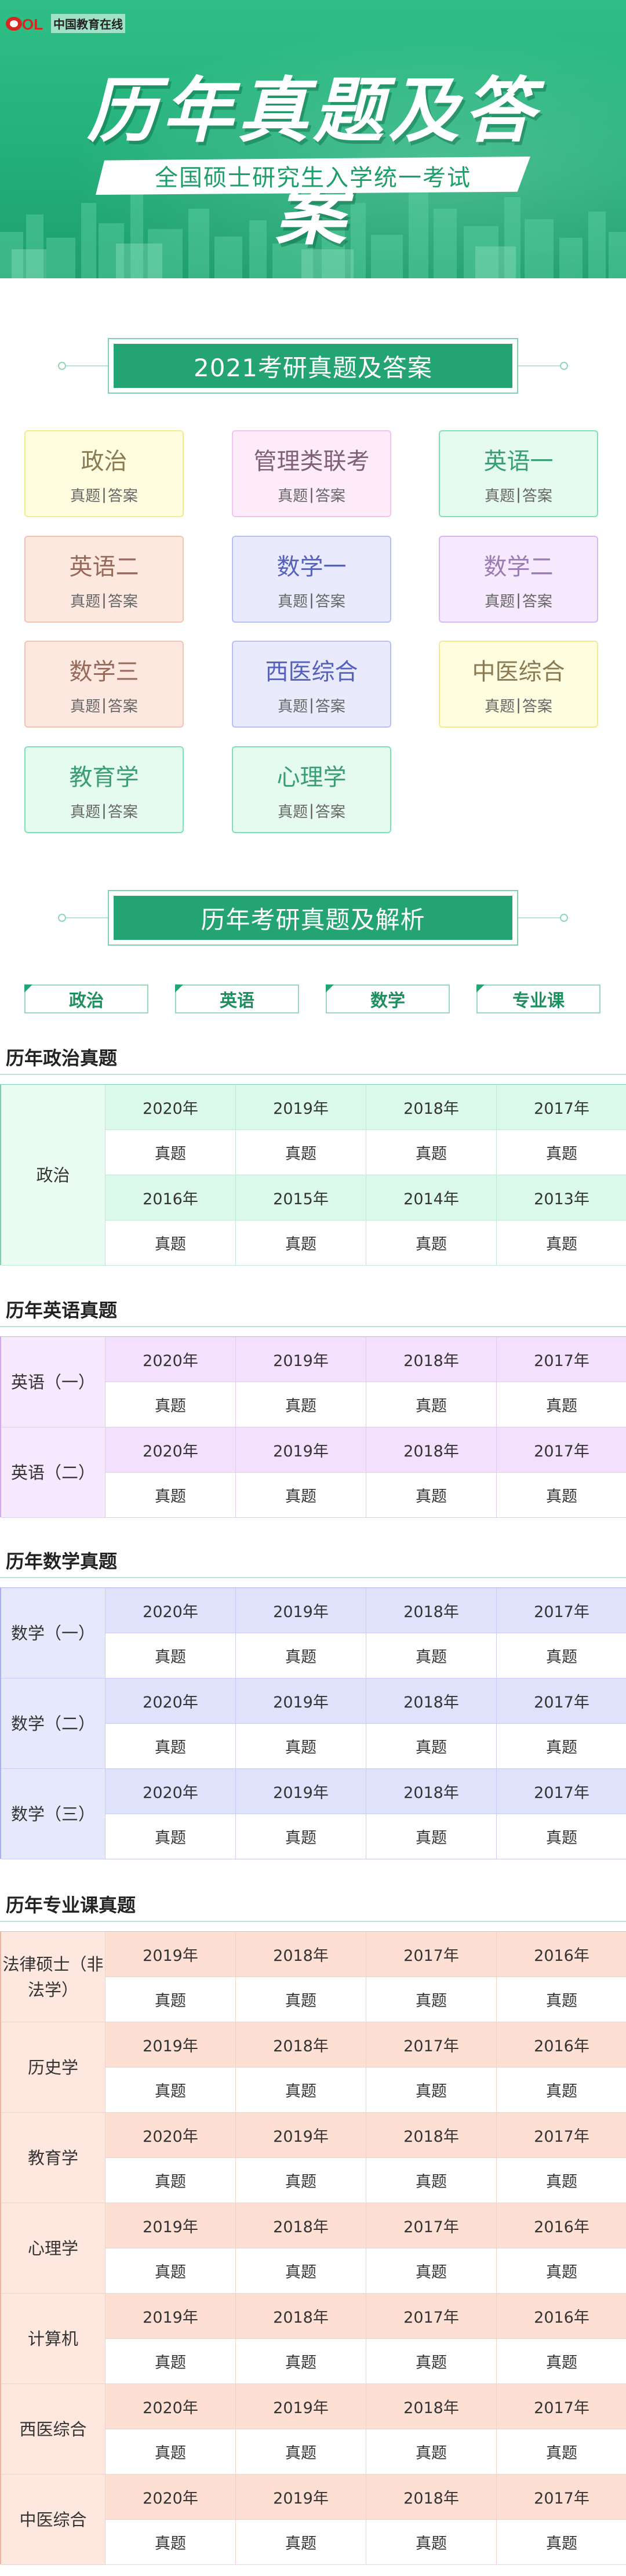  What do you see at coordinates (313, 366) in the screenshot?
I see `title-frame: 2021考研真题及答案` at bounding box center [313, 366].